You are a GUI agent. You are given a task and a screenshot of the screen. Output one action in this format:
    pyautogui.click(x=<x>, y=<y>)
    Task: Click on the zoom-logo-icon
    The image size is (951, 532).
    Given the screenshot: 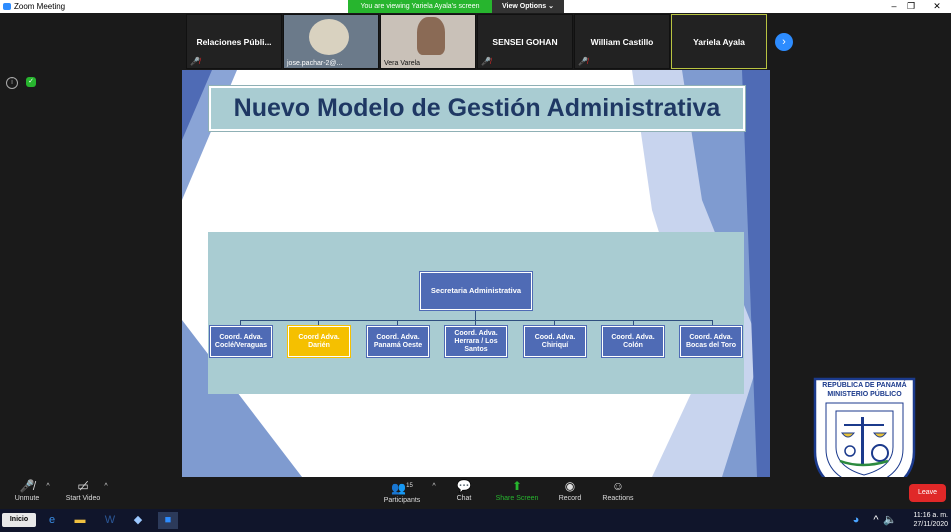 What is the action you would take?
    pyautogui.click(x=7, y=6)
    